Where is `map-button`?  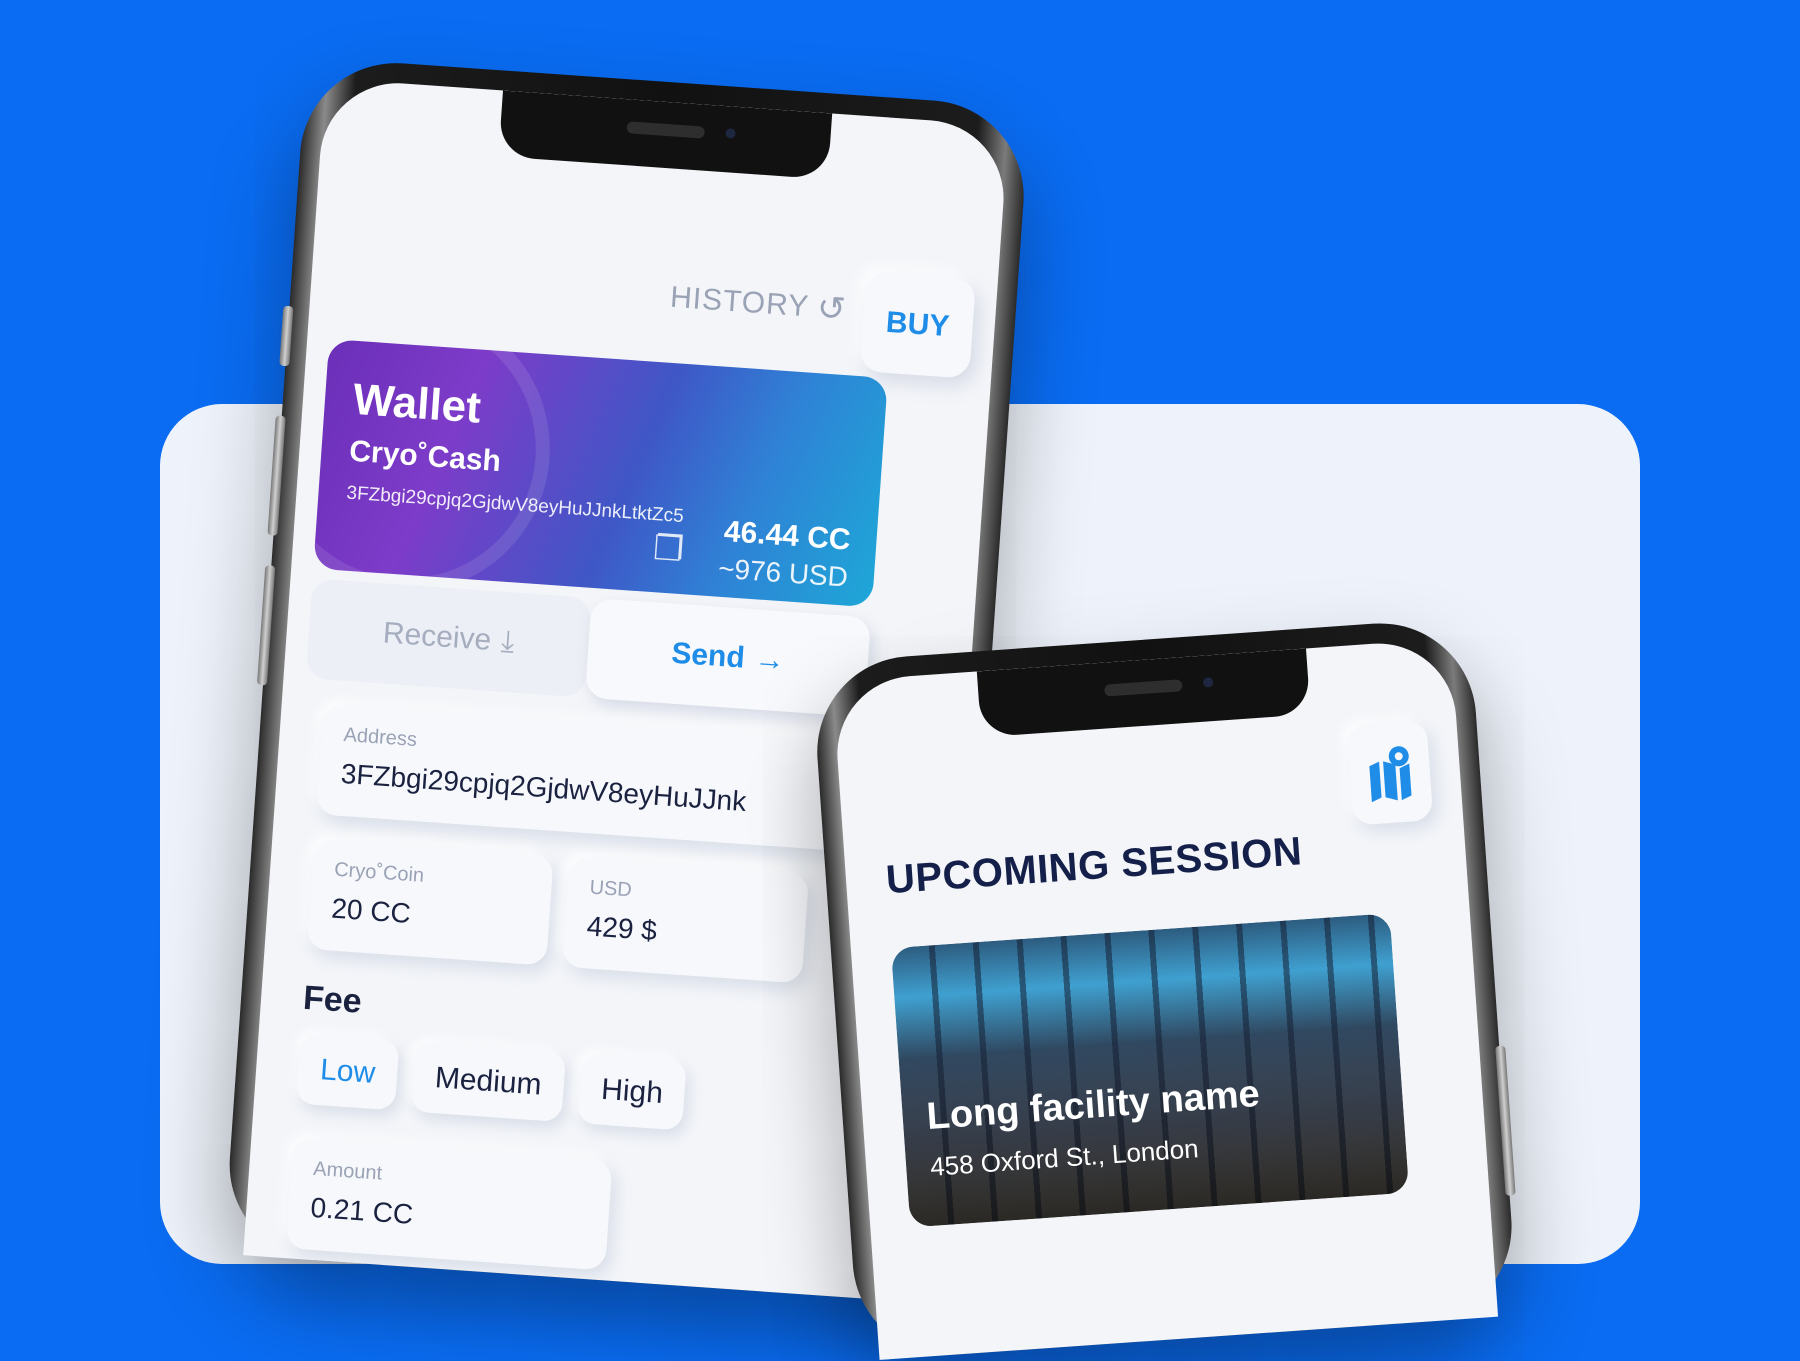
map-button is located at coordinates (1390, 773).